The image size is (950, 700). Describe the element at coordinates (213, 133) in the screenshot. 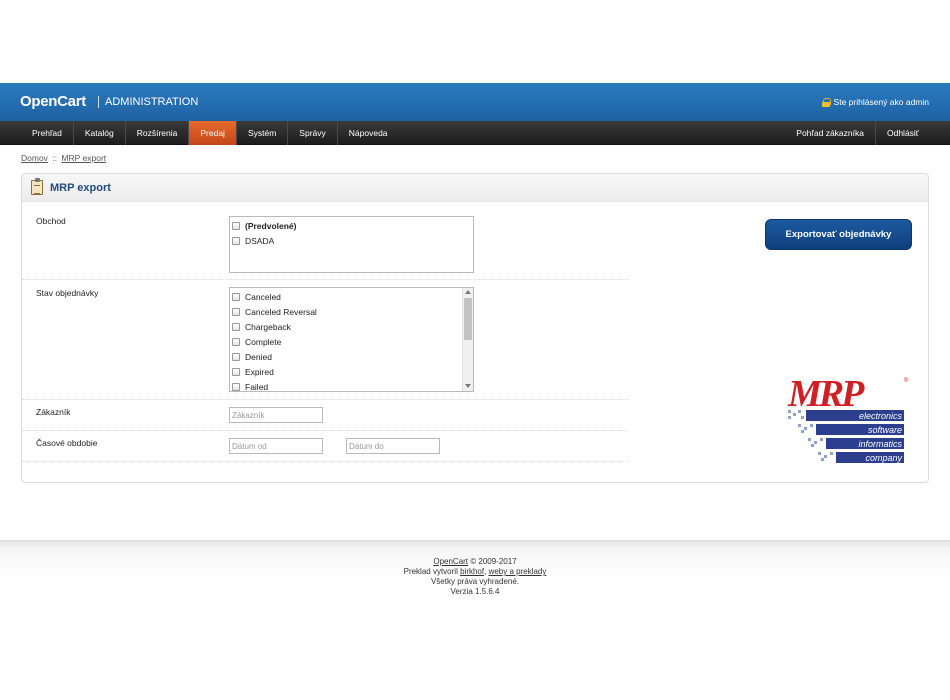

I see `menu-item-sales: Predaj` at that location.